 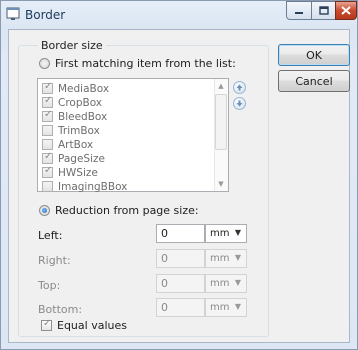 What do you see at coordinates (45, 15) in the screenshot?
I see `window-title: Border` at bounding box center [45, 15].